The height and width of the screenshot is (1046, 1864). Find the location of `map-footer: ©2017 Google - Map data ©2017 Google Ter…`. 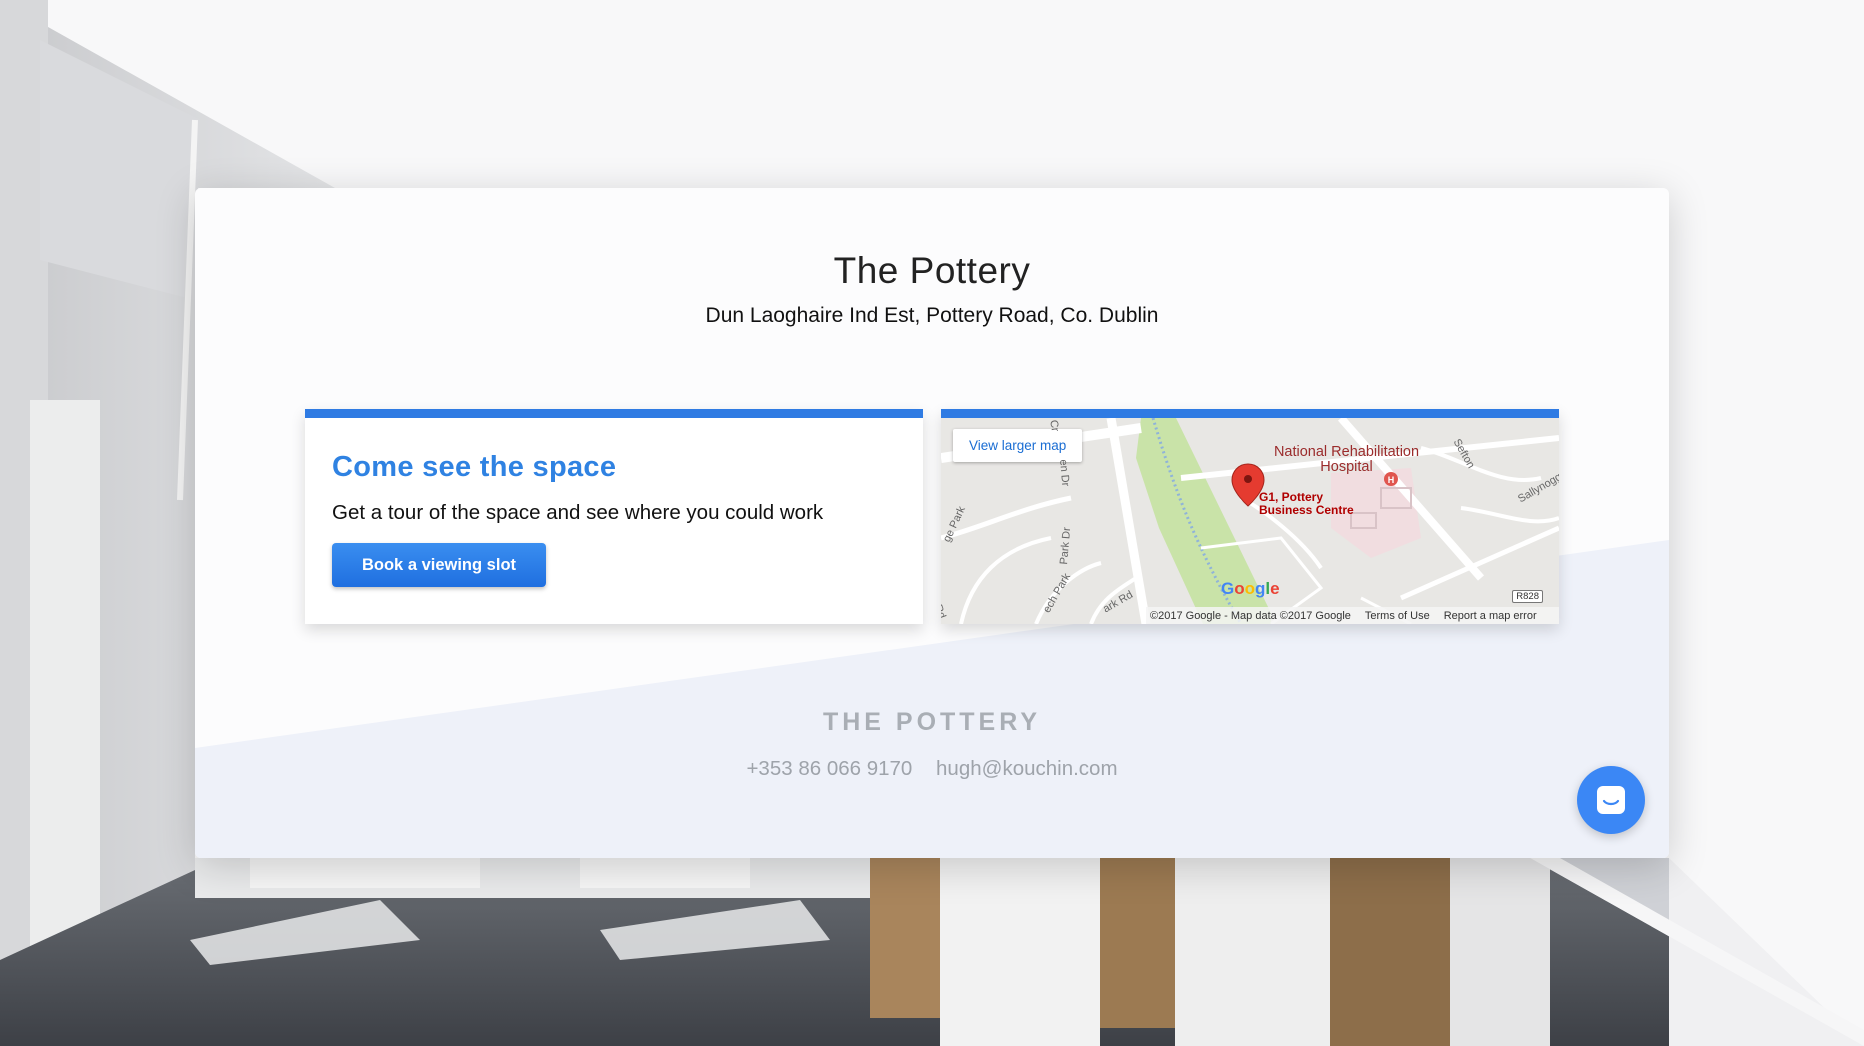

map-footer: ©2017 Google - Map data ©2017 Google Ter… is located at coordinates (1352, 615).